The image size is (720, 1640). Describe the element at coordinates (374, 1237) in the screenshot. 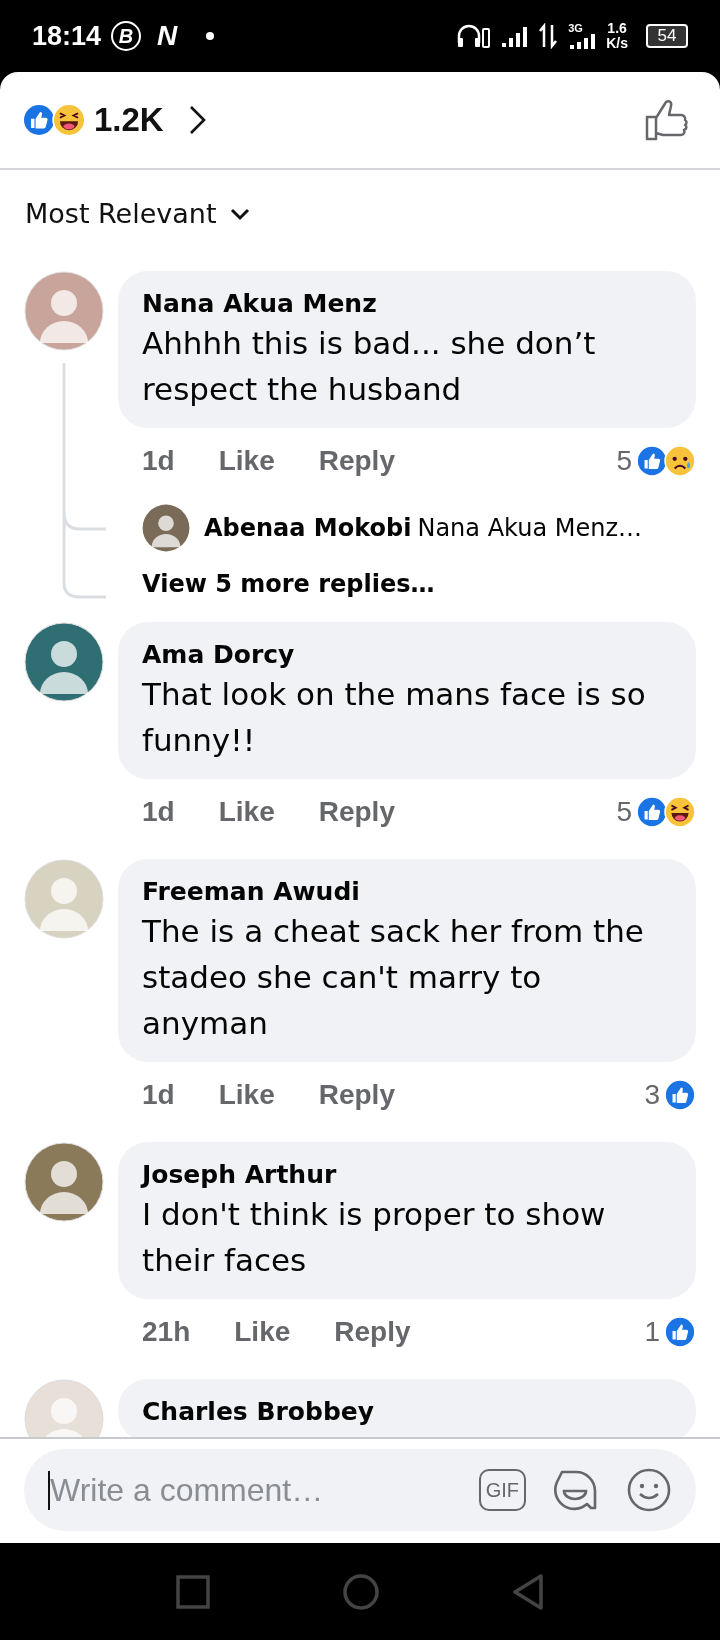

I see `comment-text: I don't think is proper to show their faces` at that location.